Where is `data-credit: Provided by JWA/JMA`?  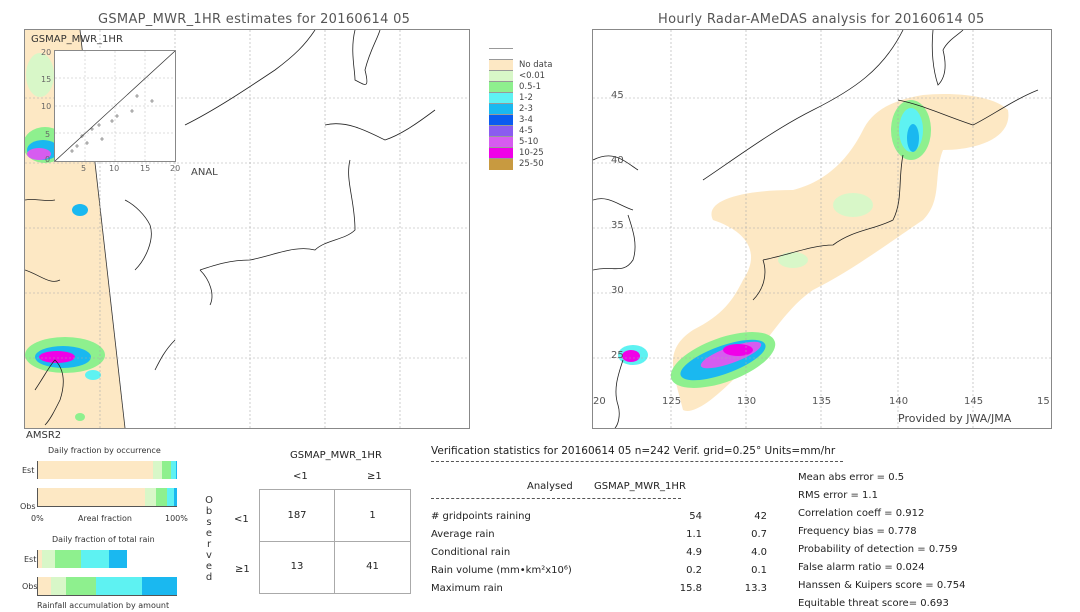
data-credit: Provided by JWA/JMA is located at coordinates (955, 418).